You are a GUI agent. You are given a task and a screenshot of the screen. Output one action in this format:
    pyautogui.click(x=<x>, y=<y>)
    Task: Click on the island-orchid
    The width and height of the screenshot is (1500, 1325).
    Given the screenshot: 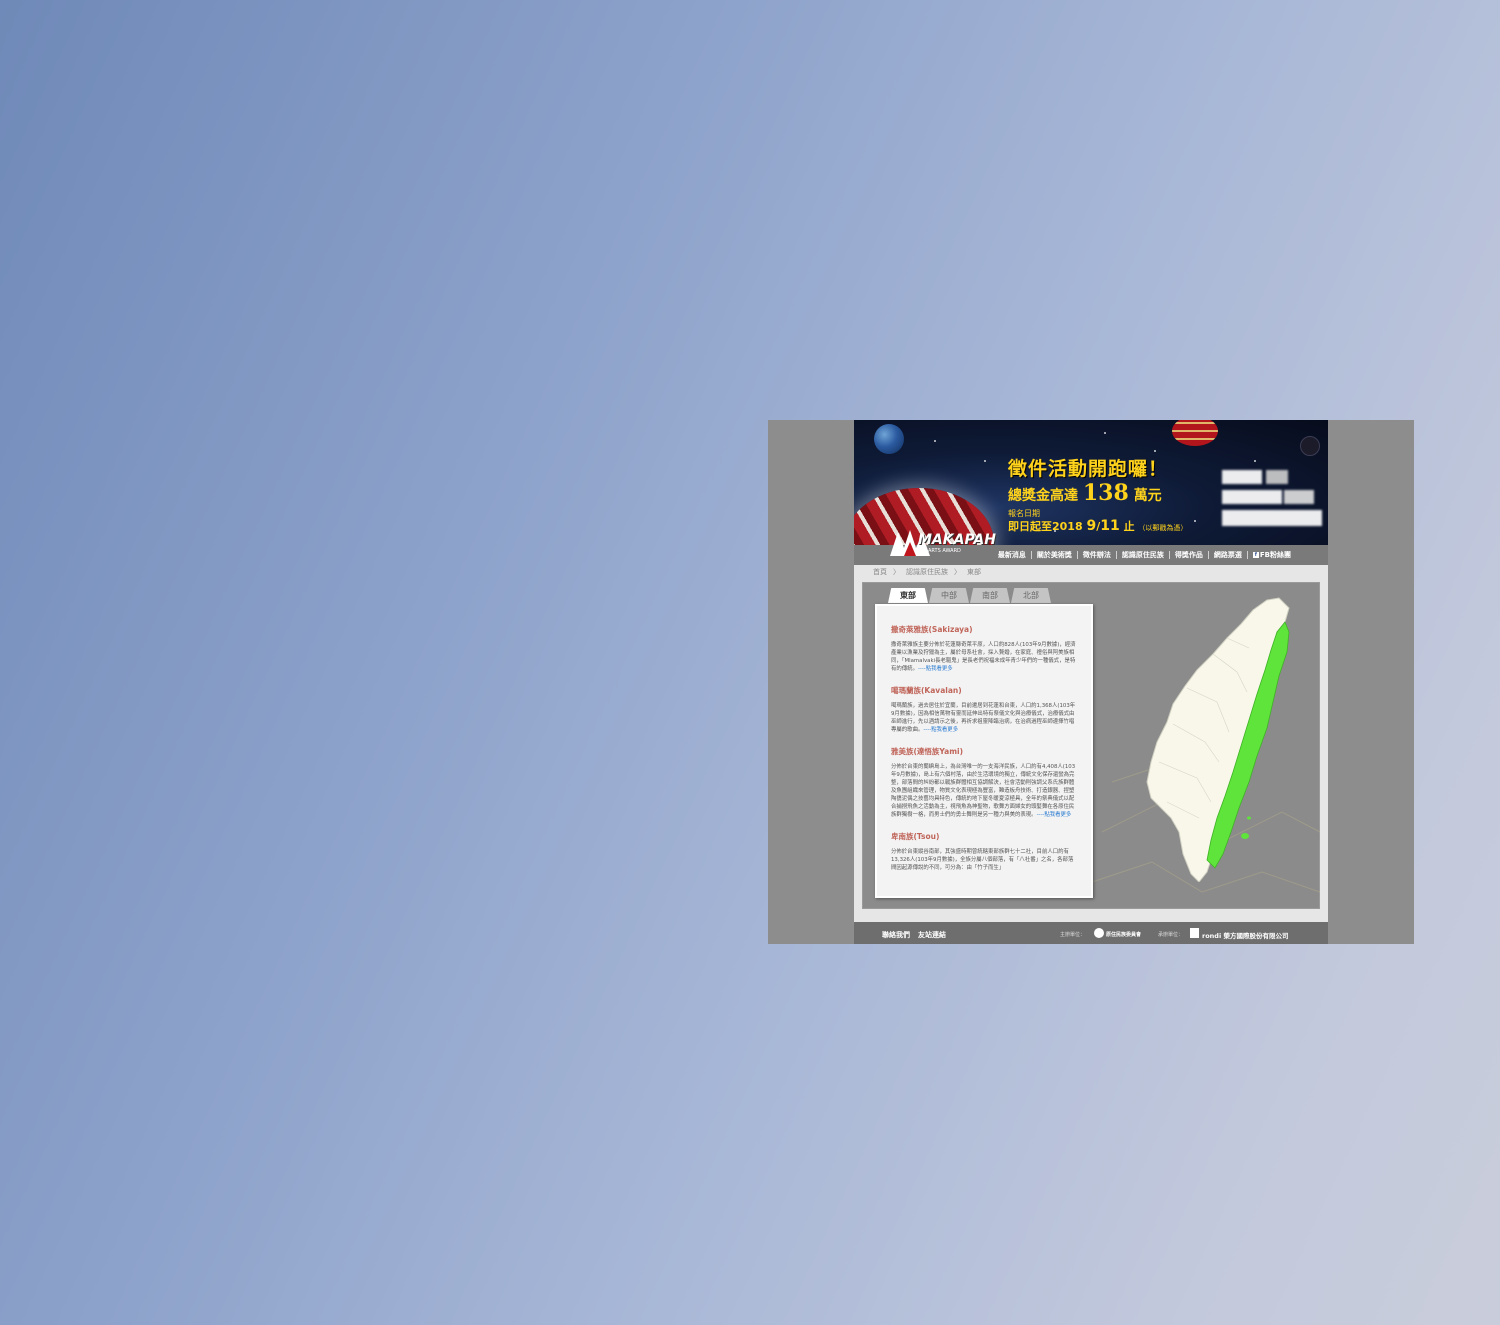 What is the action you would take?
    pyautogui.click(x=1245, y=836)
    